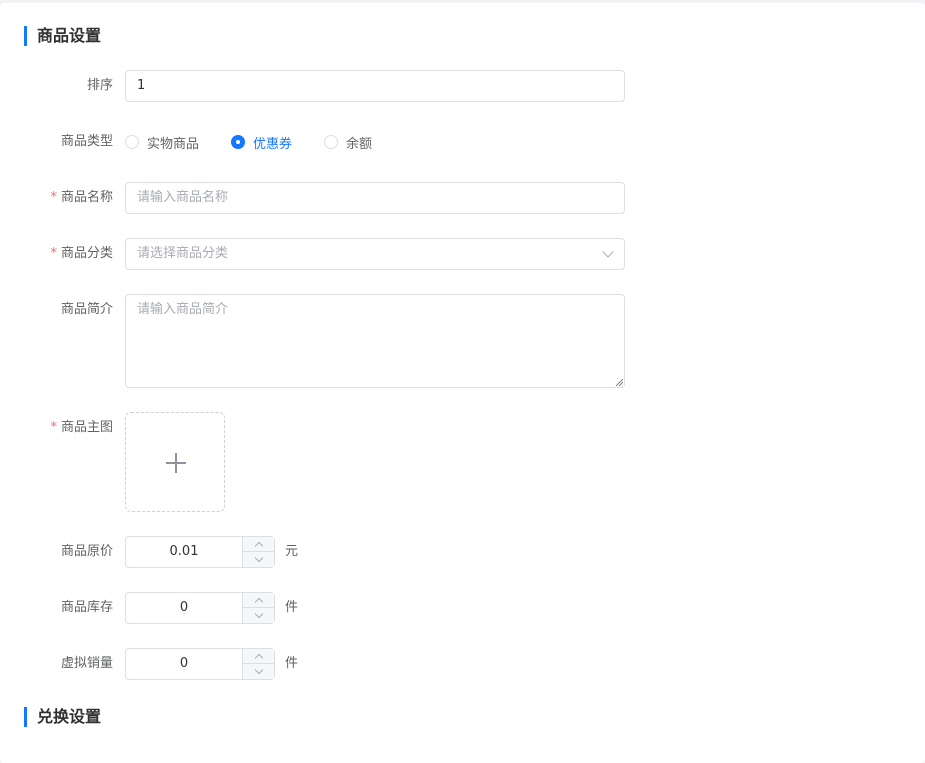  I want to click on section-title-exchange: 兑换设置, so click(62, 717).